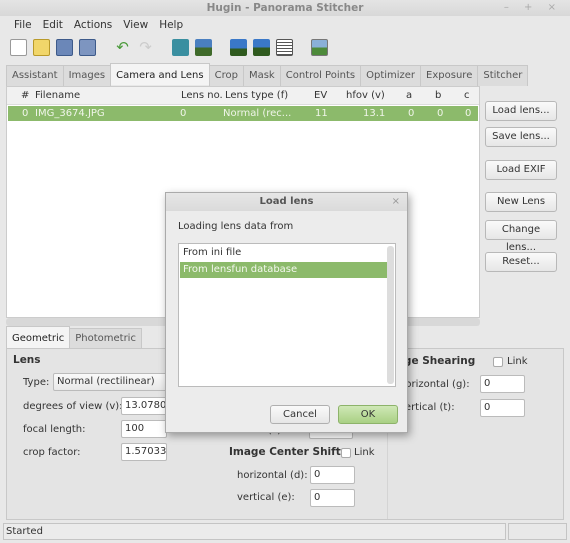 The image size is (570, 543). What do you see at coordinates (319, 47) in the screenshot?
I see `stitch-icon` at bounding box center [319, 47].